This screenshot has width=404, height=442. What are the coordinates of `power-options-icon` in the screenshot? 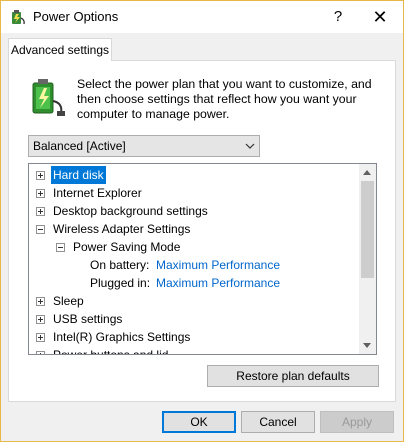 It's located at (18, 17).